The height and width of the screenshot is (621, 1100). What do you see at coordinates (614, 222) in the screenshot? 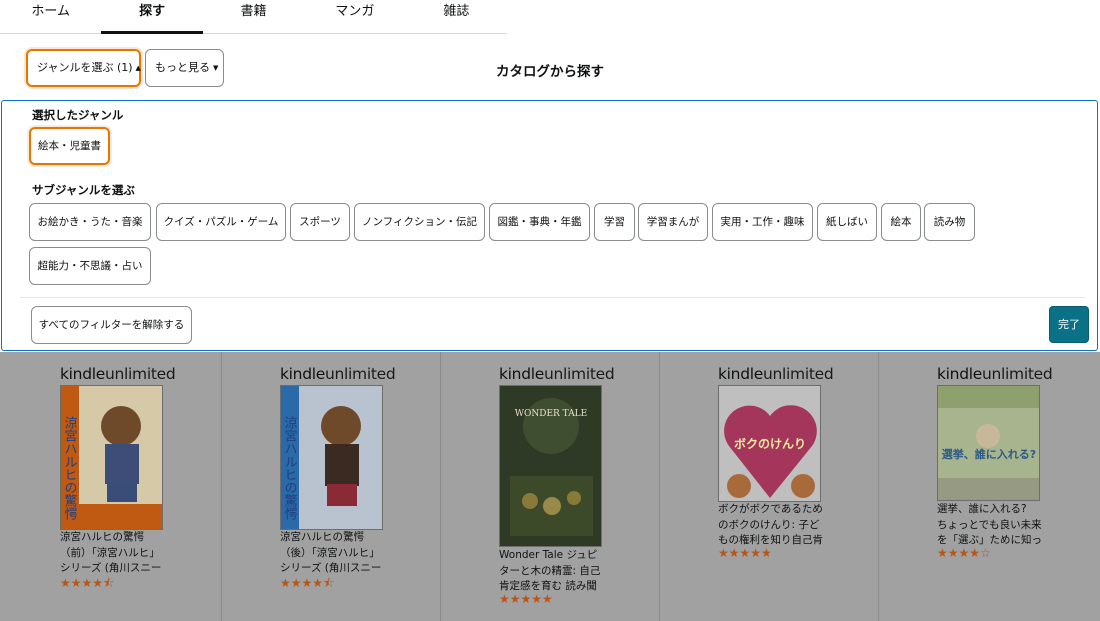
I see `subgenre-chip: 学習` at bounding box center [614, 222].